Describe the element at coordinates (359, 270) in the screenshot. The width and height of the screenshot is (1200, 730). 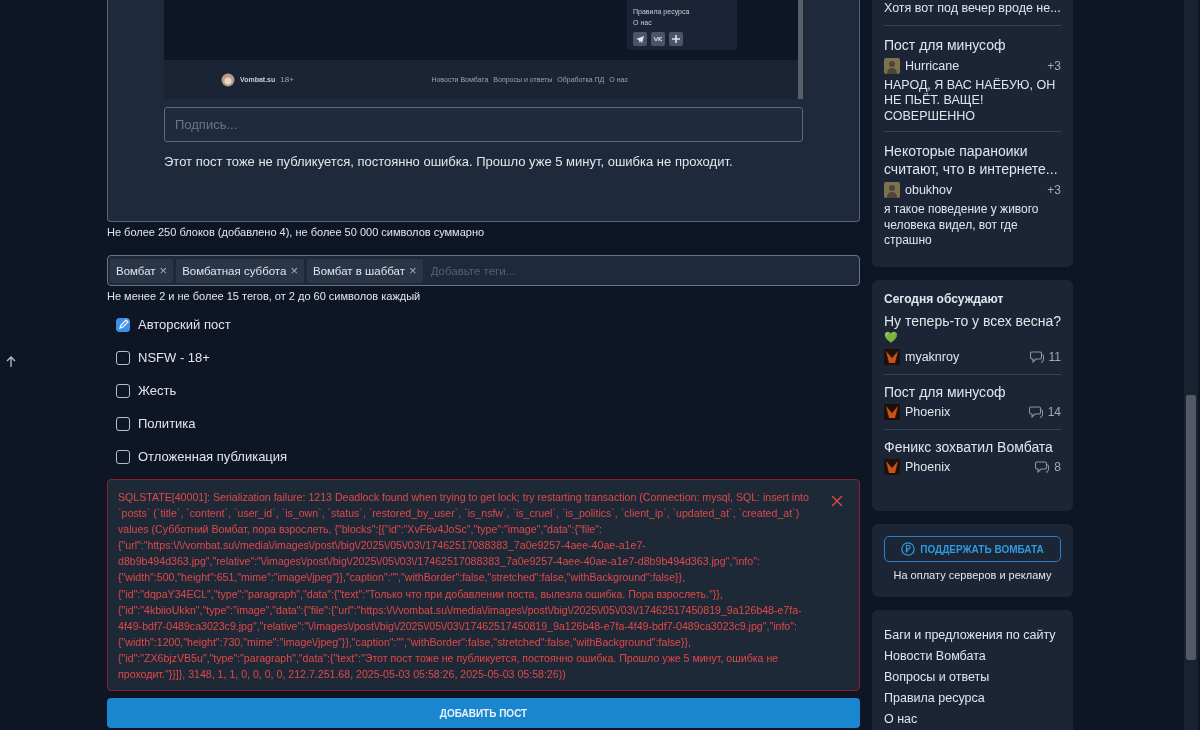
I see `tag-label: Вомбат в шаббат` at that location.